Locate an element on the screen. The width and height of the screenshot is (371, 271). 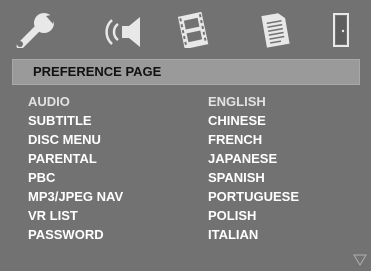
audio-speaker-icon is located at coordinates (124, 30).